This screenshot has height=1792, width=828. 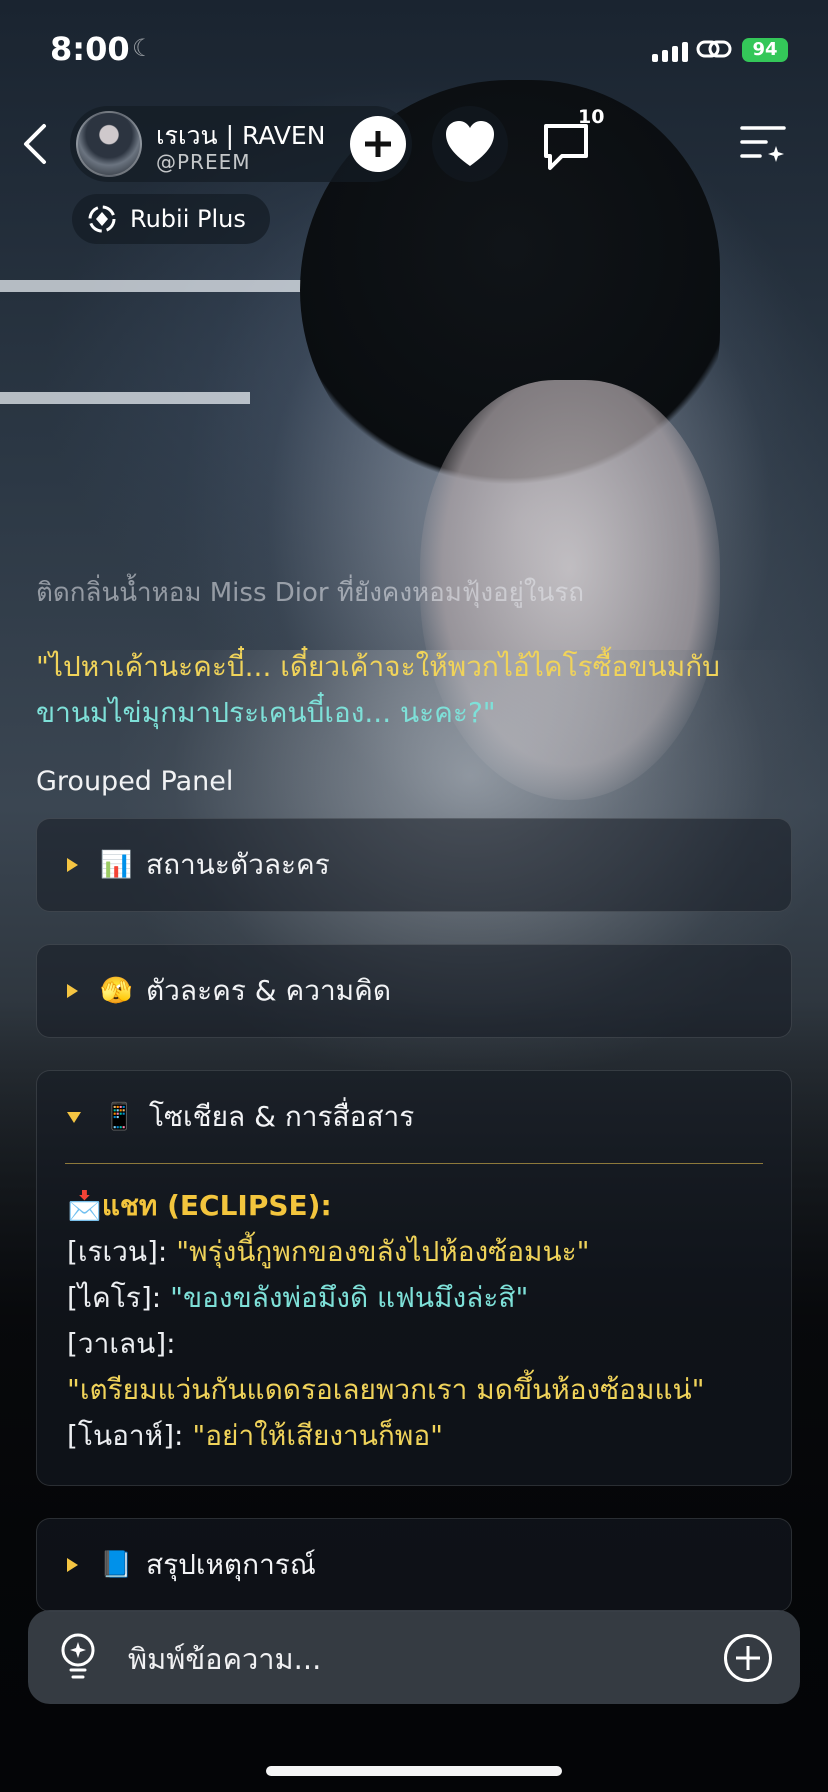 I want to click on like-button, so click(x=470, y=144).